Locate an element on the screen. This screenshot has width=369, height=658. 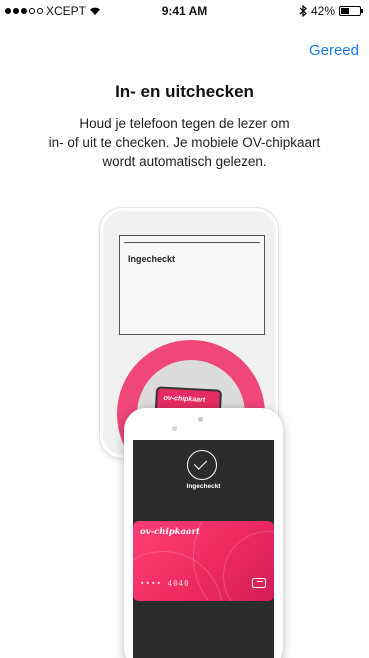
reader-status-text: Ingecheckt is located at coordinates (152, 259).